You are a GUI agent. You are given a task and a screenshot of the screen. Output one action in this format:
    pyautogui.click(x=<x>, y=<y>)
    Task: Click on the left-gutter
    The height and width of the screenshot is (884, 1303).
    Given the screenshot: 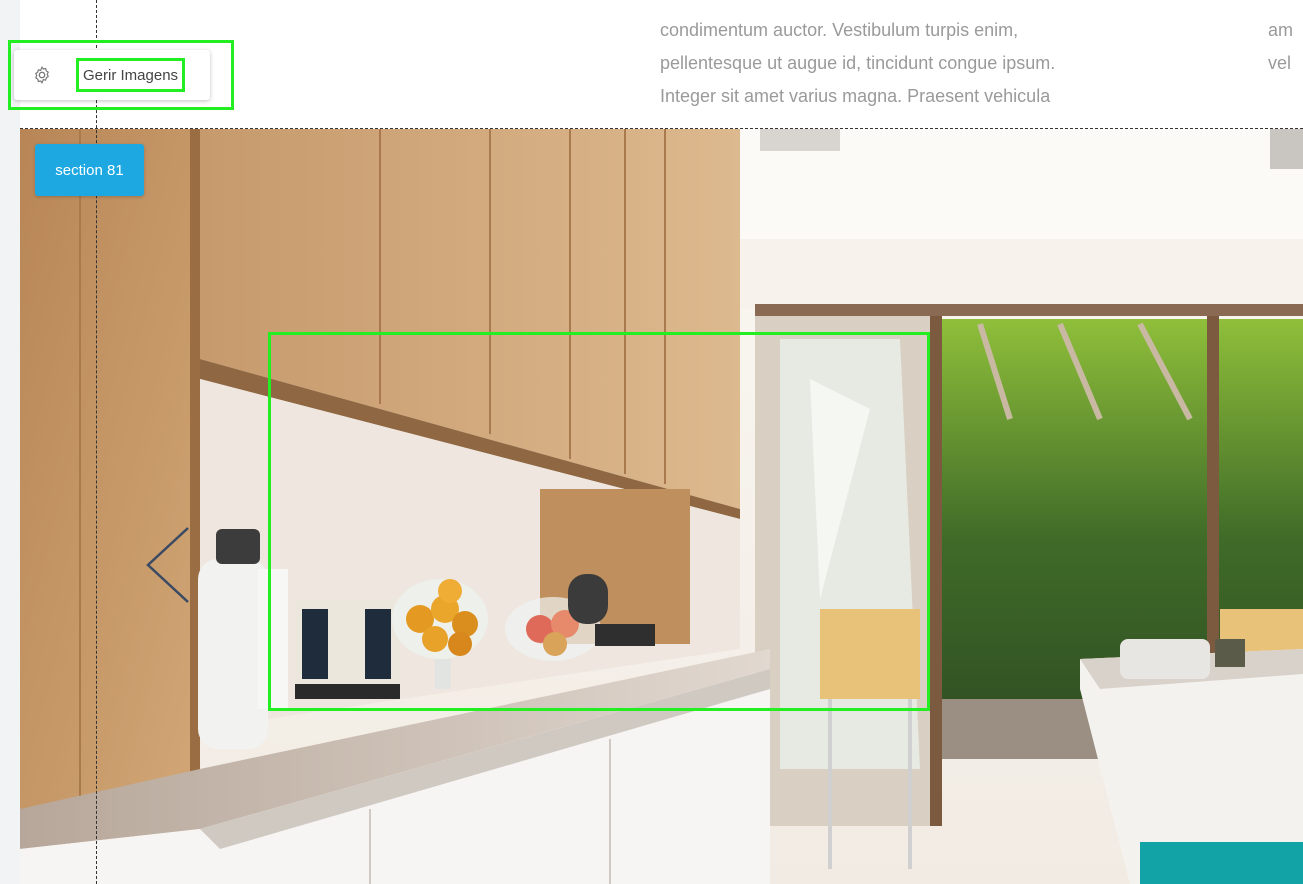 What is the action you would take?
    pyautogui.click(x=10, y=442)
    